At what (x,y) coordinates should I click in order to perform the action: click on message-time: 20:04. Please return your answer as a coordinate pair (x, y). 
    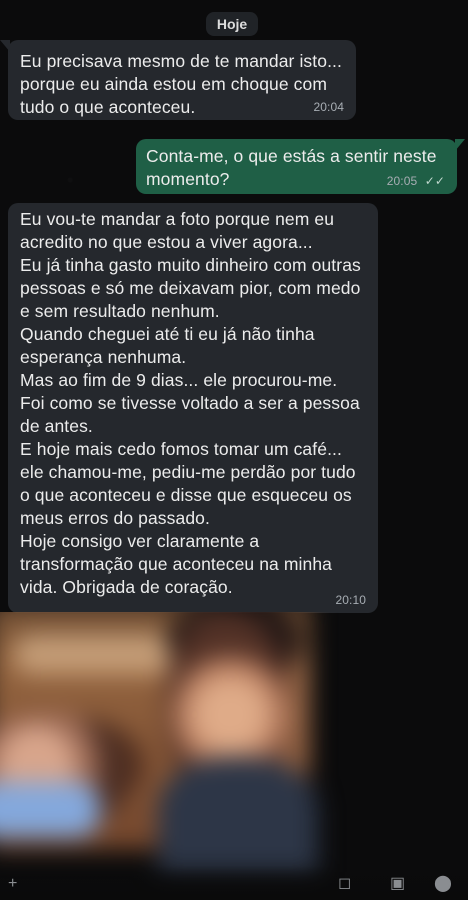
    Looking at the image, I should click on (328, 107).